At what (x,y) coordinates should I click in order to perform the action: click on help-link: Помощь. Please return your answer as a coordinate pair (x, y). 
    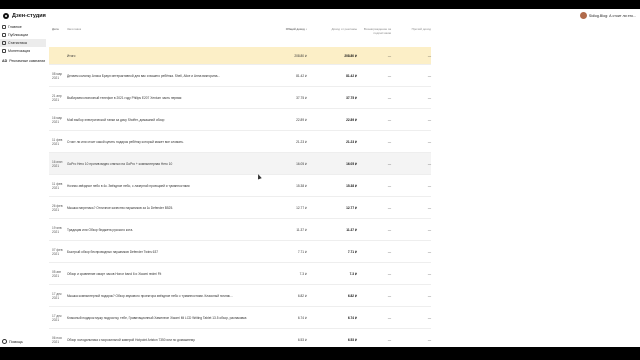
    Looking at the image, I should click on (12, 341).